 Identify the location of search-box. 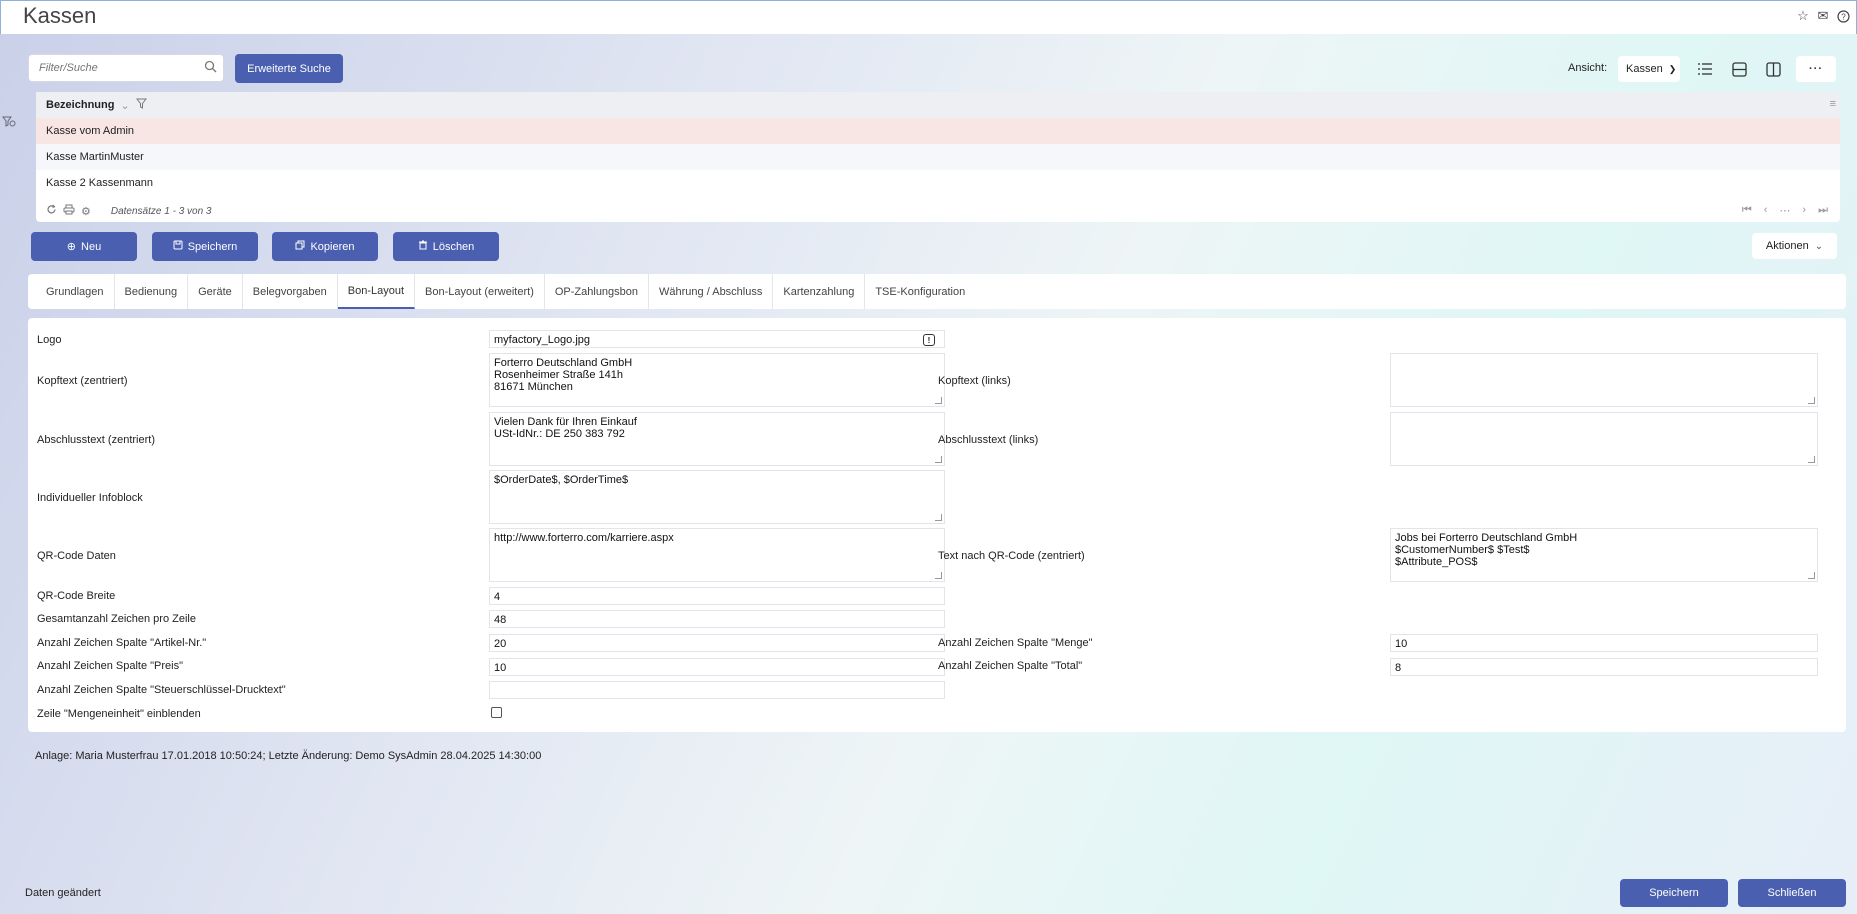
(126, 68).